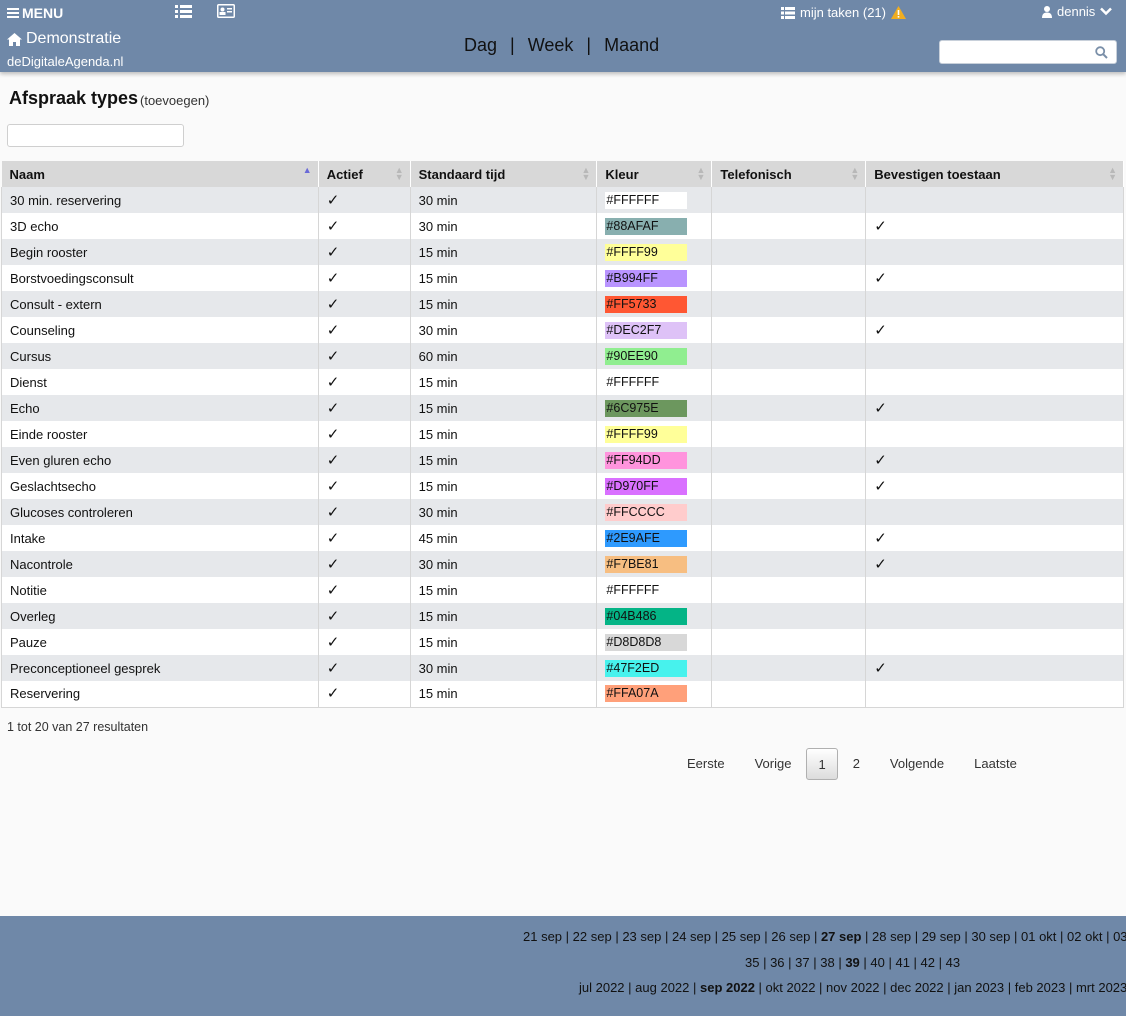 The height and width of the screenshot is (1016, 1126). I want to click on footer-month-link: okt 2022, so click(791, 987).